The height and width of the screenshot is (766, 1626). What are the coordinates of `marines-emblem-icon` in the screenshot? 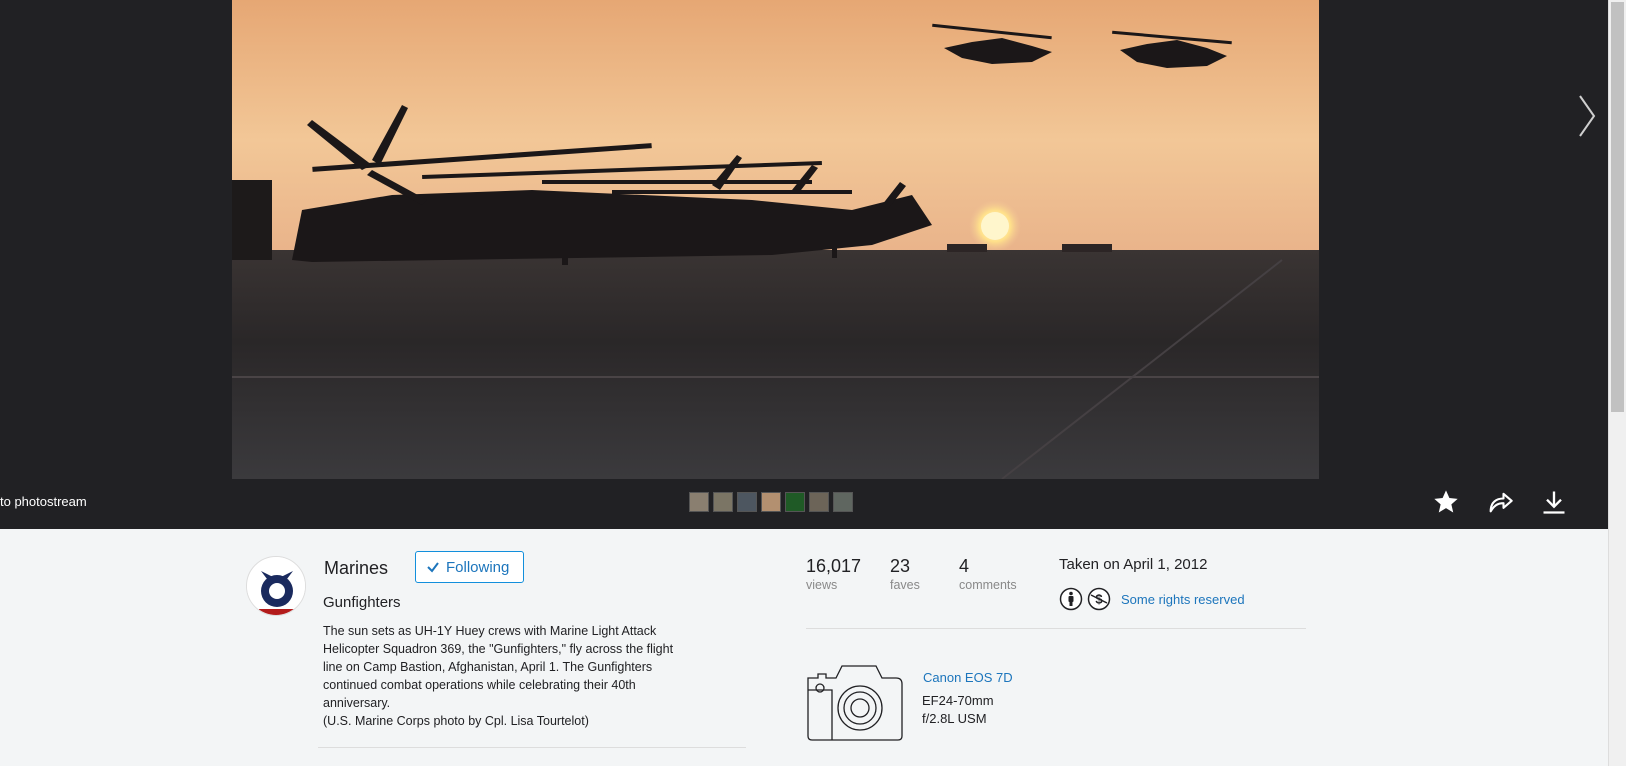 It's located at (276, 586).